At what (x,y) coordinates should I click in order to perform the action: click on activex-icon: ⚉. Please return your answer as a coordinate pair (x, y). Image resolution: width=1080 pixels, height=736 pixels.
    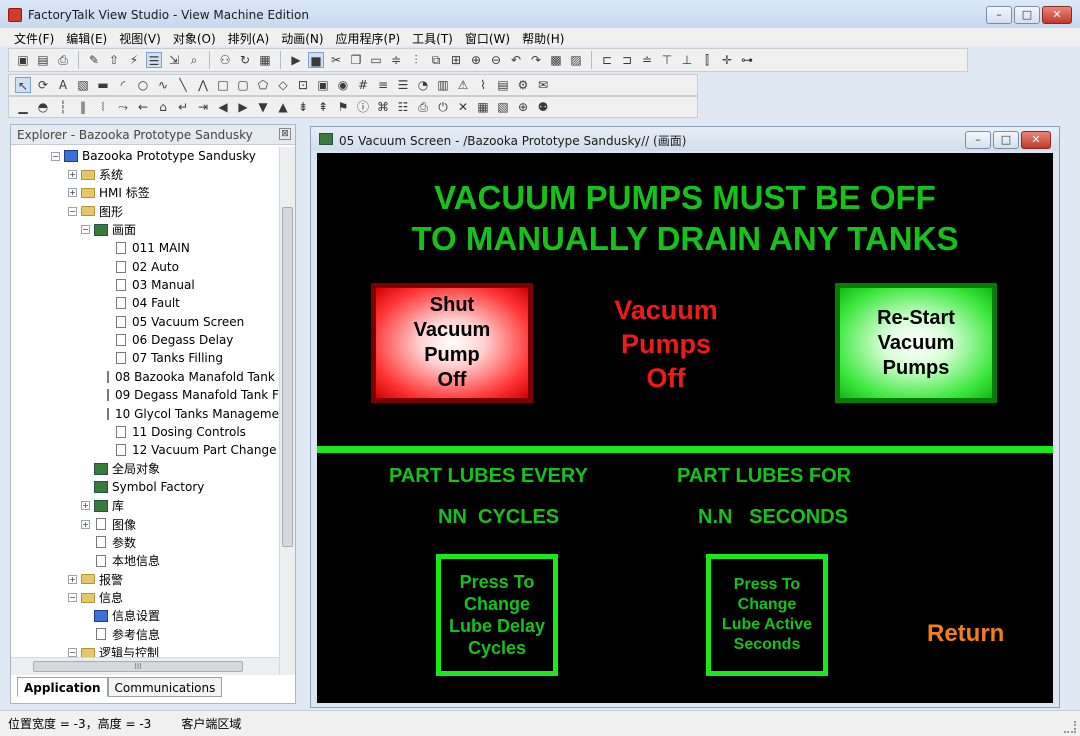
    Looking at the image, I should click on (543, 107).